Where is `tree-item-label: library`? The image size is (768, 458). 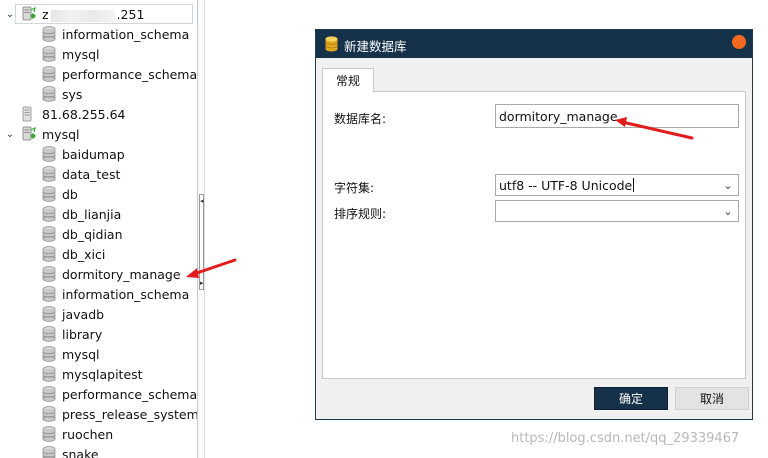 tree-item-label: library is located at coordinates (82, 334).